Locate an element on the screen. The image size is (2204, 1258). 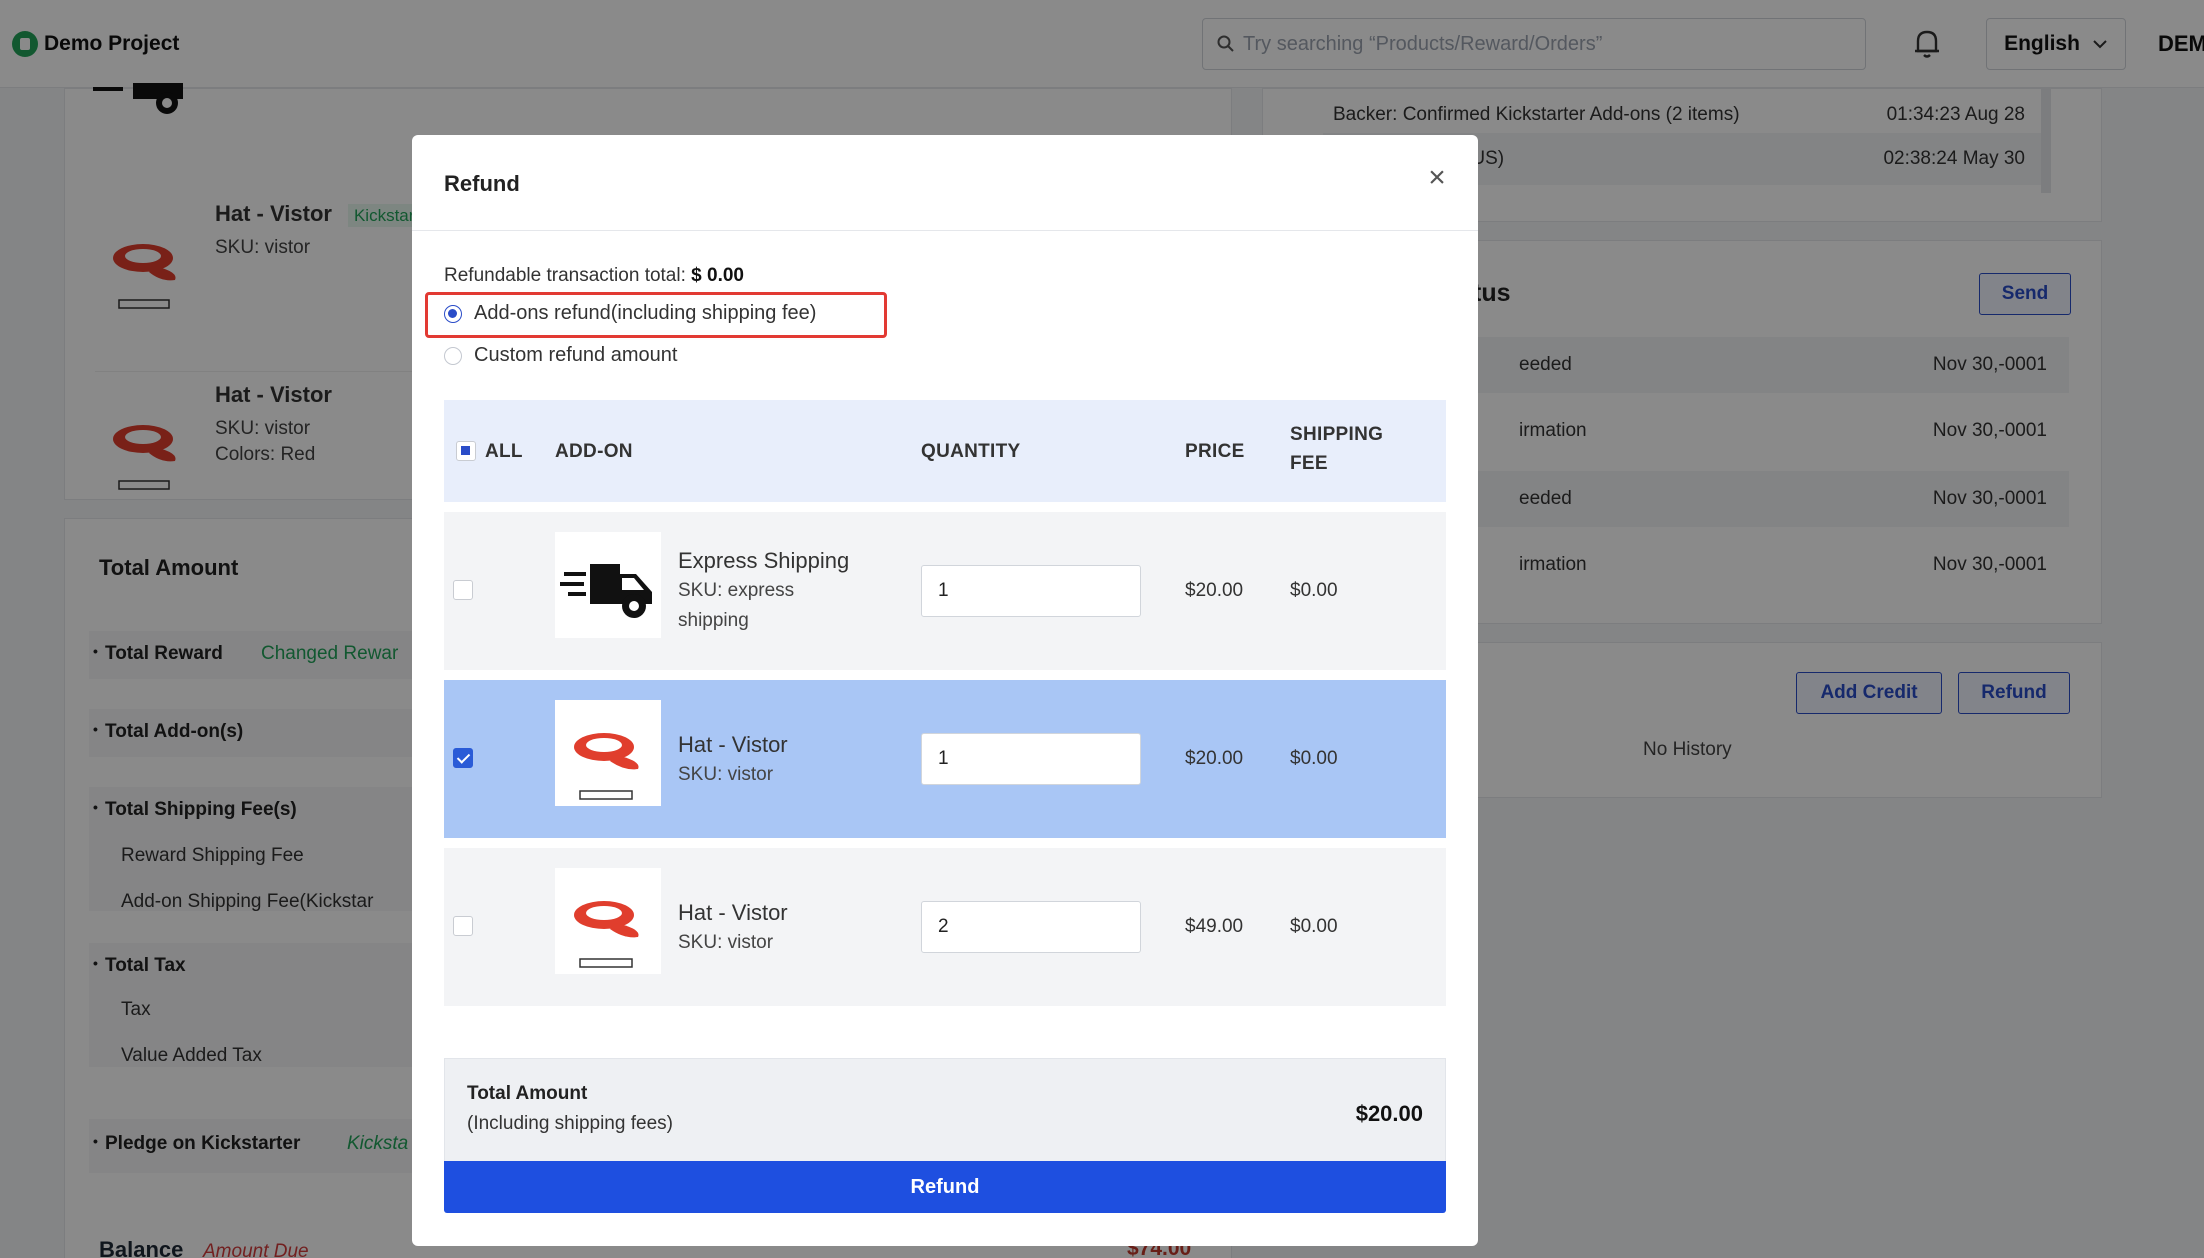
header-shipping-line2: FEE is located at coordinates (1309, 463).